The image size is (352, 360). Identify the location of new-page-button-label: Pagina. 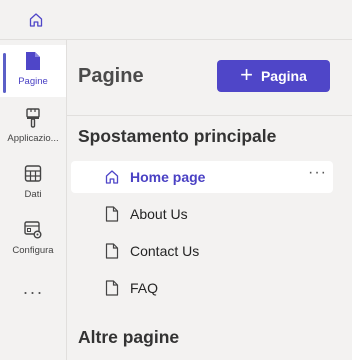
(283, 76).